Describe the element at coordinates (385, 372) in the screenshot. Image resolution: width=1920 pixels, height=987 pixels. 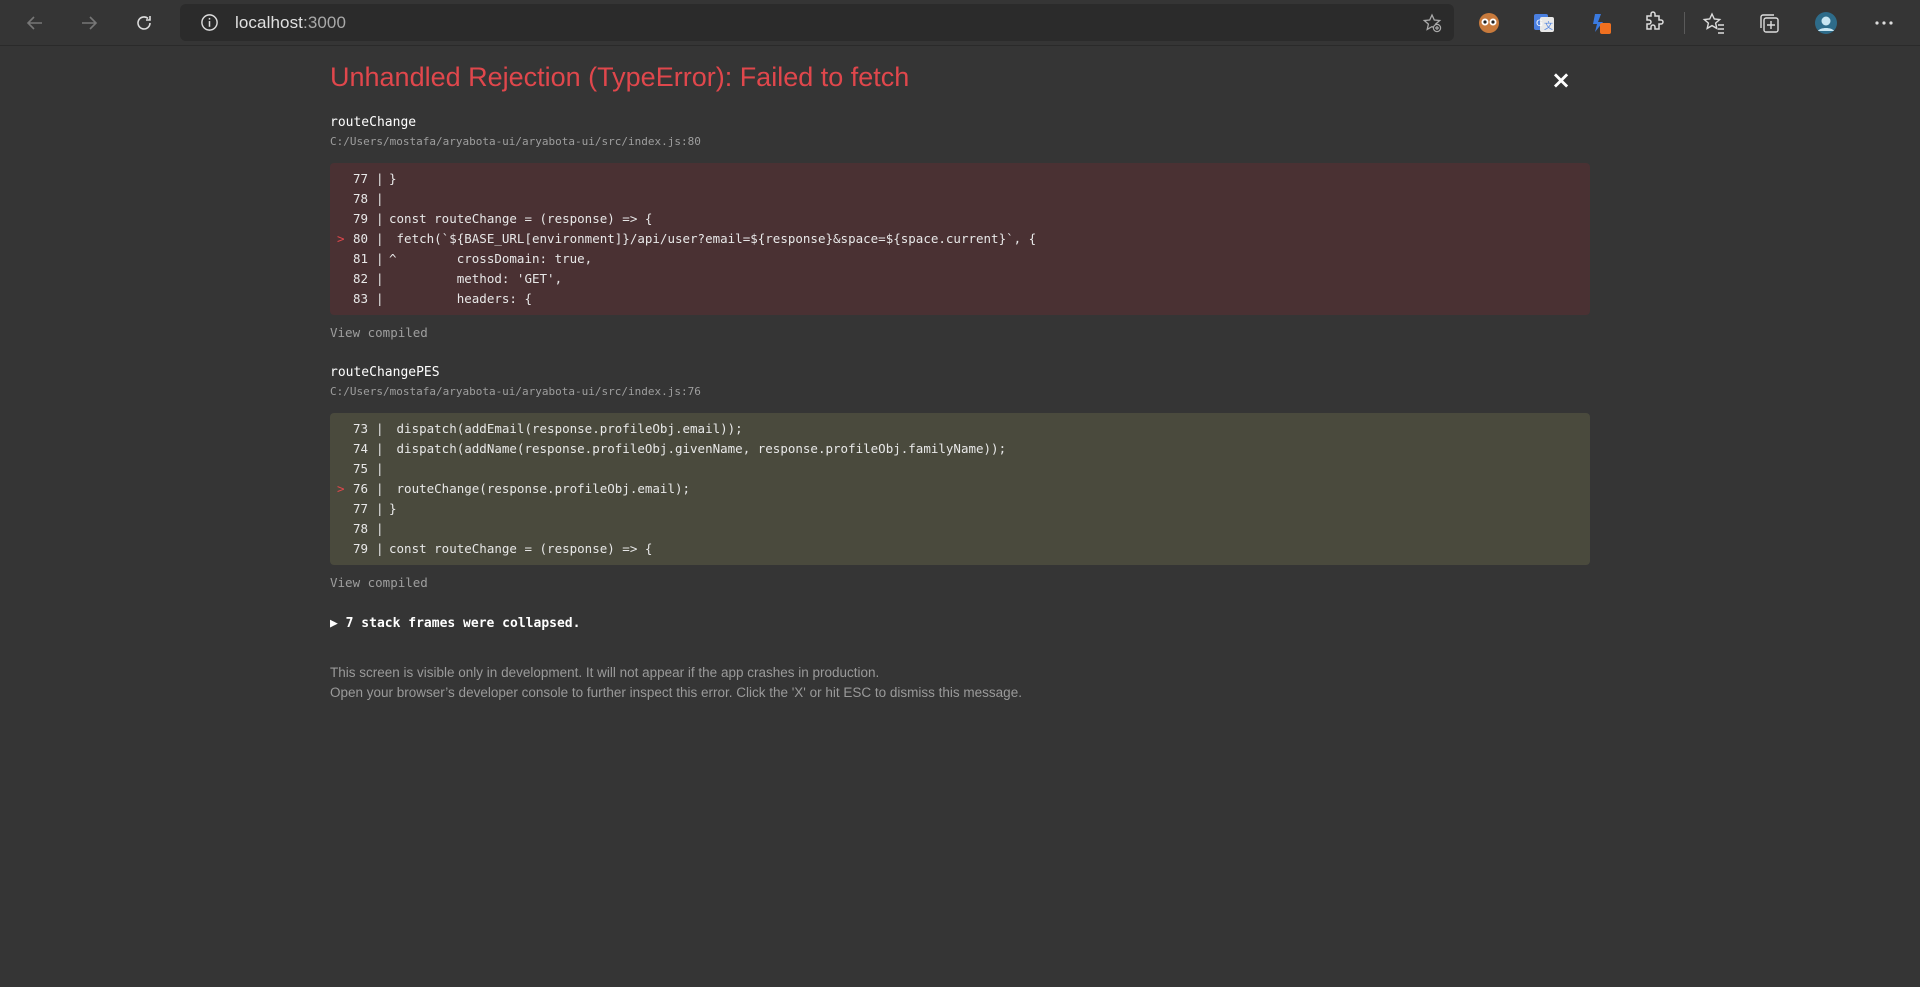
I see `stack-frame-name: routeChangePES` at that location.